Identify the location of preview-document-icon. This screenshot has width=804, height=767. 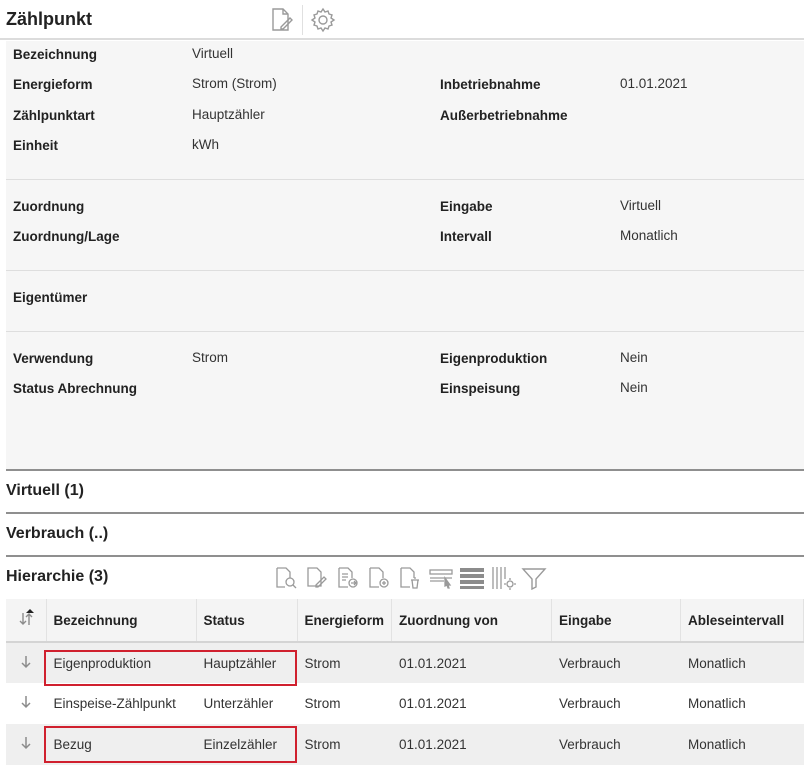
(285, 578).